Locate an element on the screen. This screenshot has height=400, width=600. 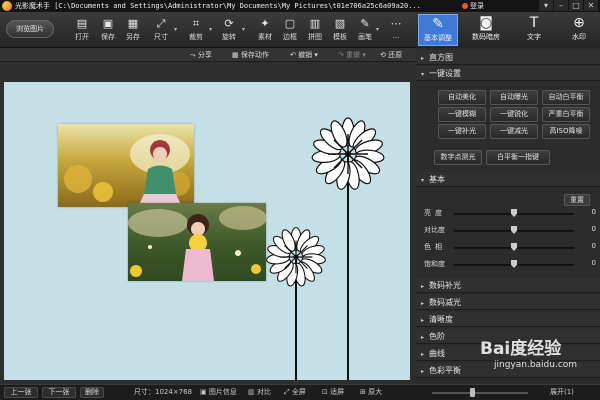
share-button: ⤳ 分享 is located at coordinates (201, 55).